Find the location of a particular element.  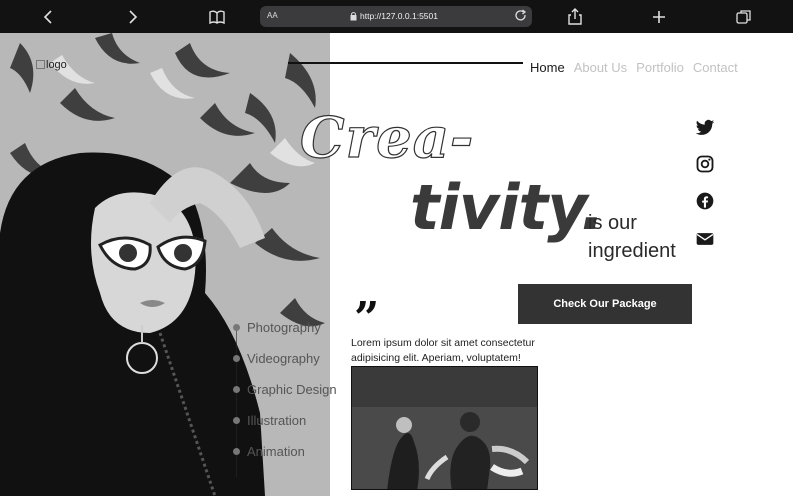

back-icon is located at coordinates (49, 17).